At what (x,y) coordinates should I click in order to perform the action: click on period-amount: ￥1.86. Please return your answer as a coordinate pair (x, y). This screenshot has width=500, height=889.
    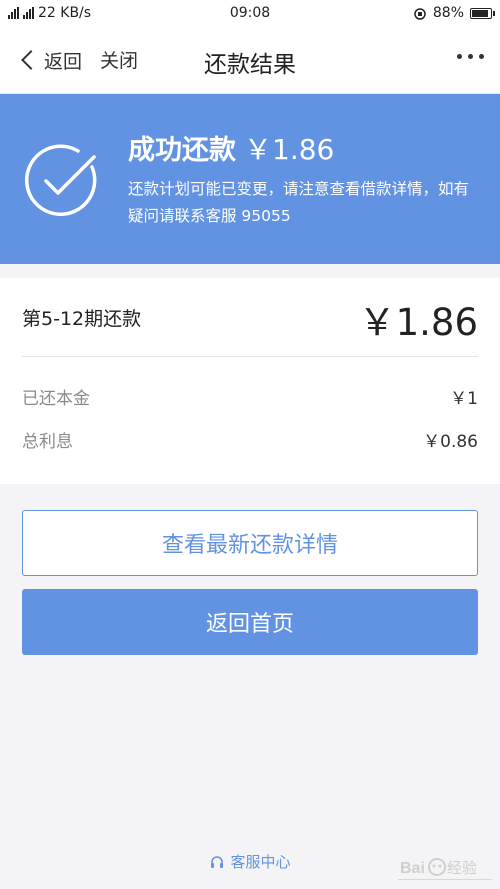
    Looking at the image, I should click on (418, 322).